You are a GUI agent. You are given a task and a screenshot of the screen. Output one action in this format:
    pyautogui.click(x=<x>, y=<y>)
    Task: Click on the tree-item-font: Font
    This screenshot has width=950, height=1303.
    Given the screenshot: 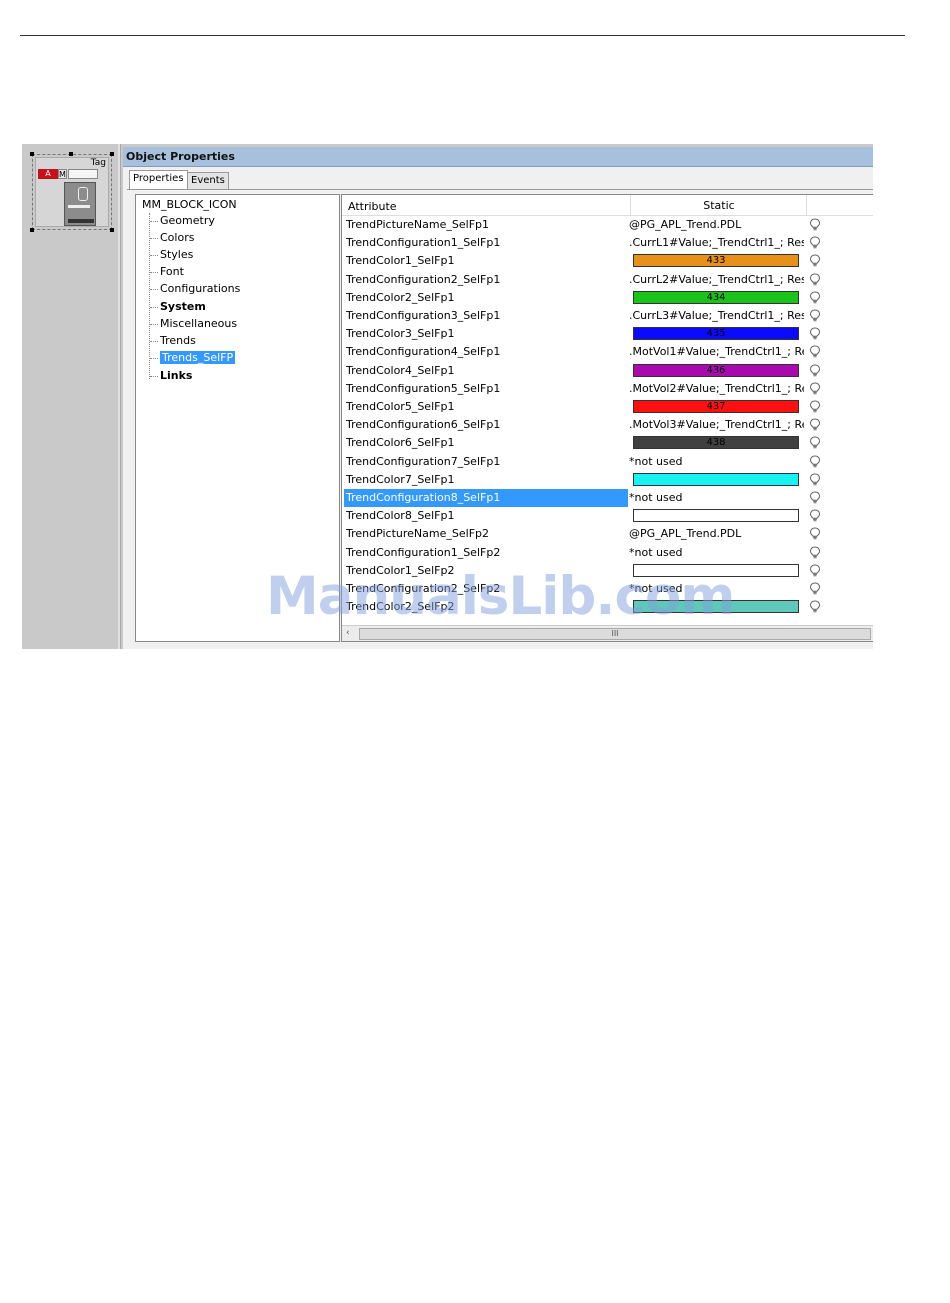 What is the action you would take?
    pyautogui.click(x=167, y=272)
    